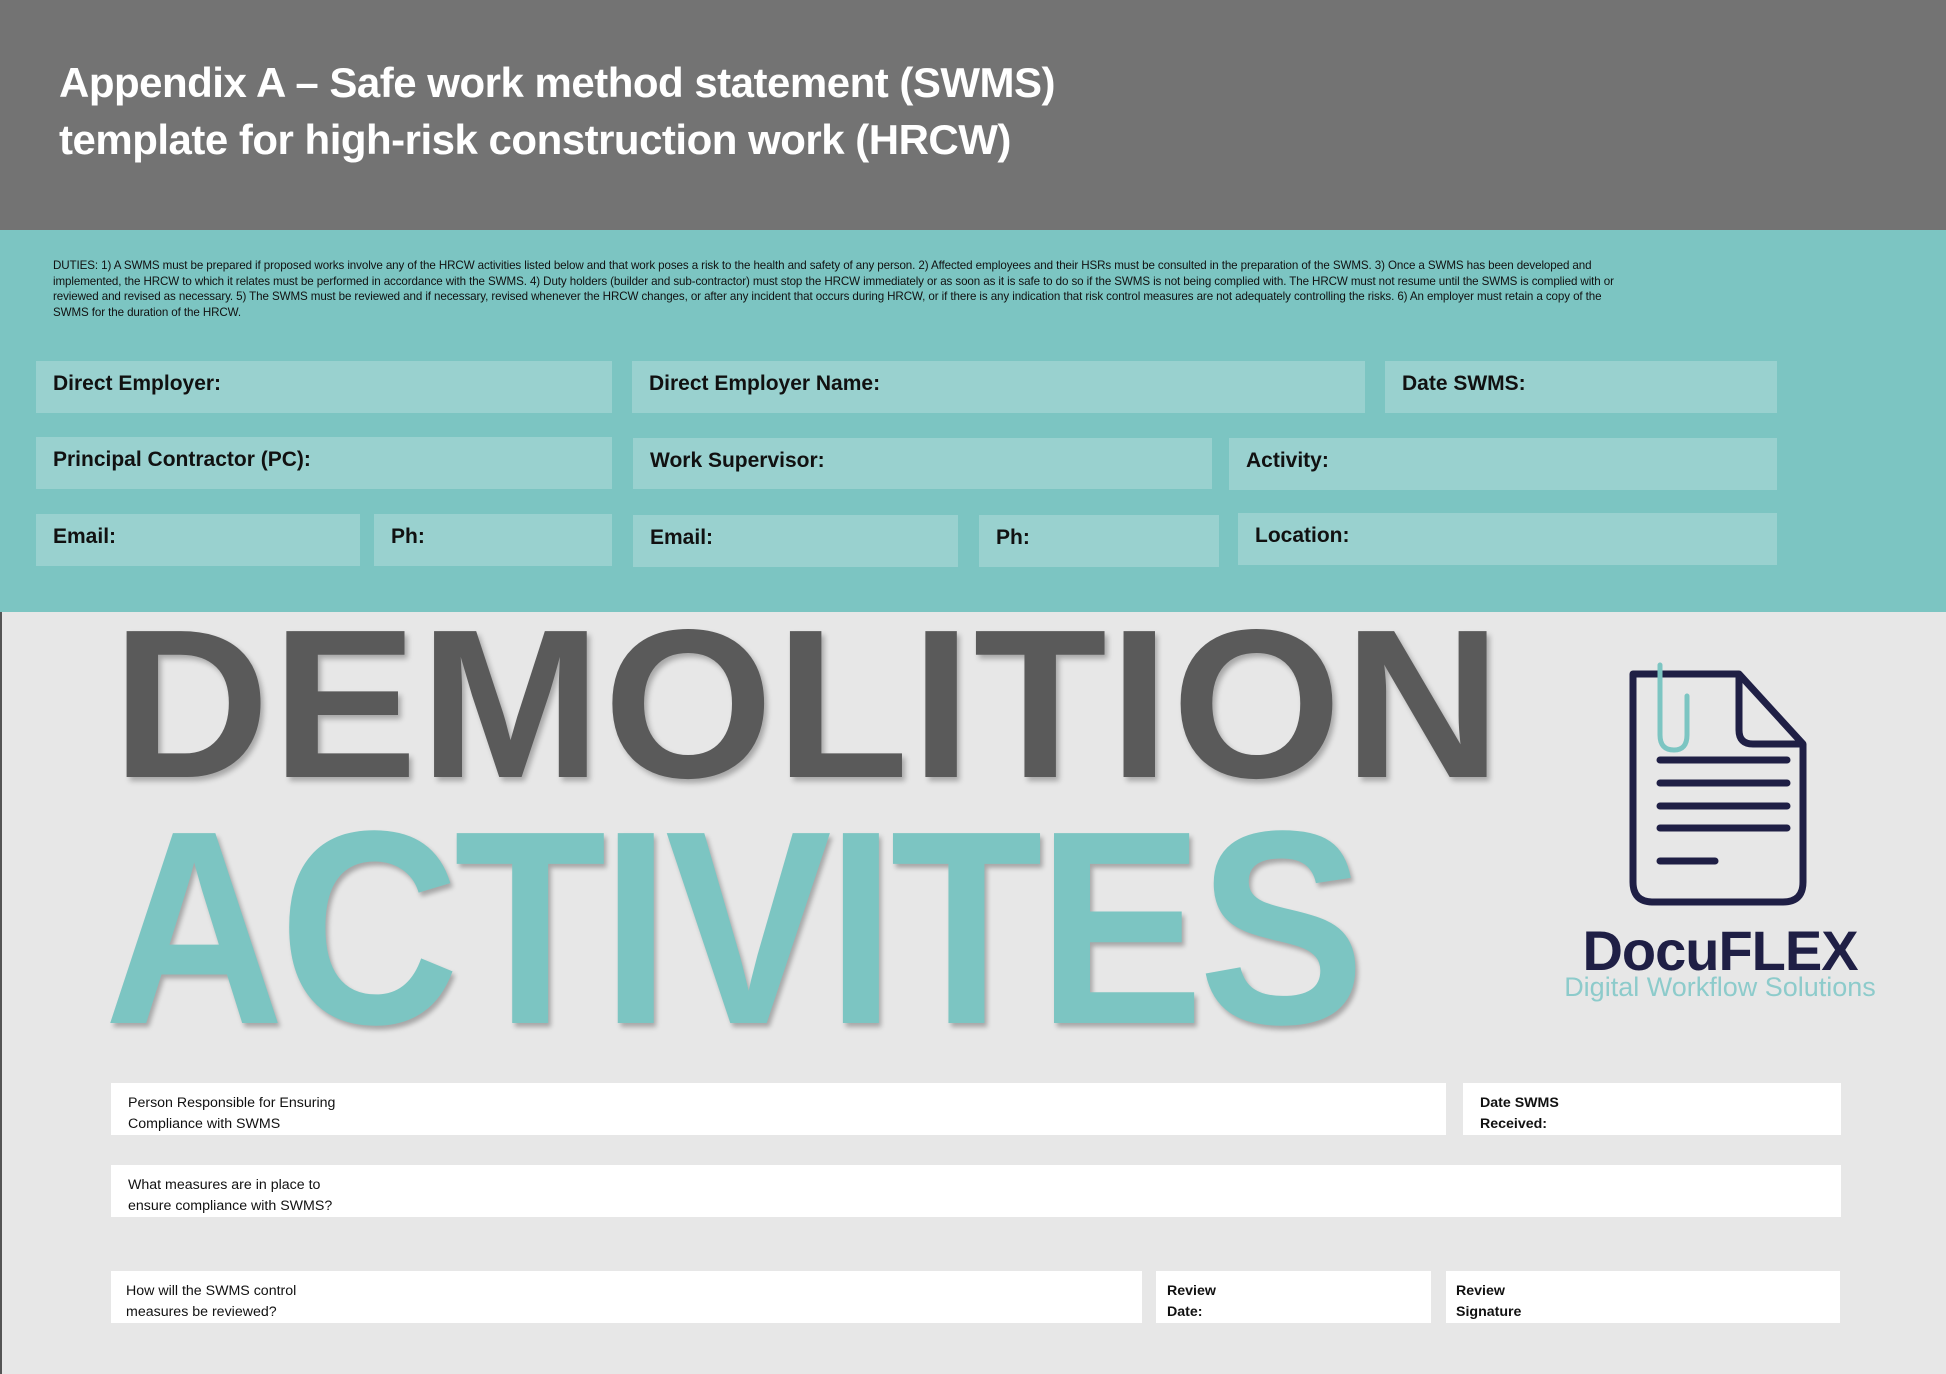 This screenshot has width=1946, height=1374. I want to click on direct-employer-label: Direct Employer:, so click(137, 383).